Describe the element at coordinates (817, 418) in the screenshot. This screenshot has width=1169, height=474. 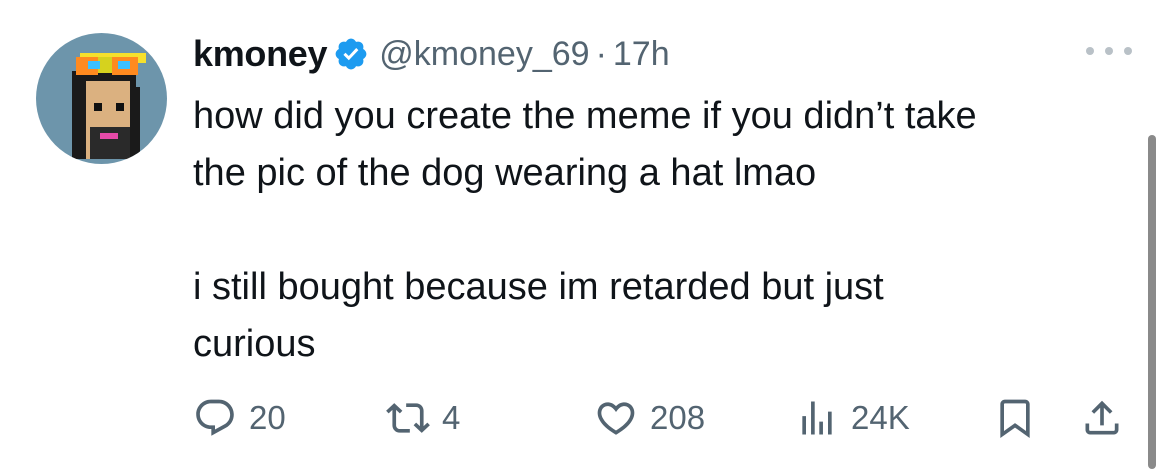
I see `views-chart-icon` at that location.